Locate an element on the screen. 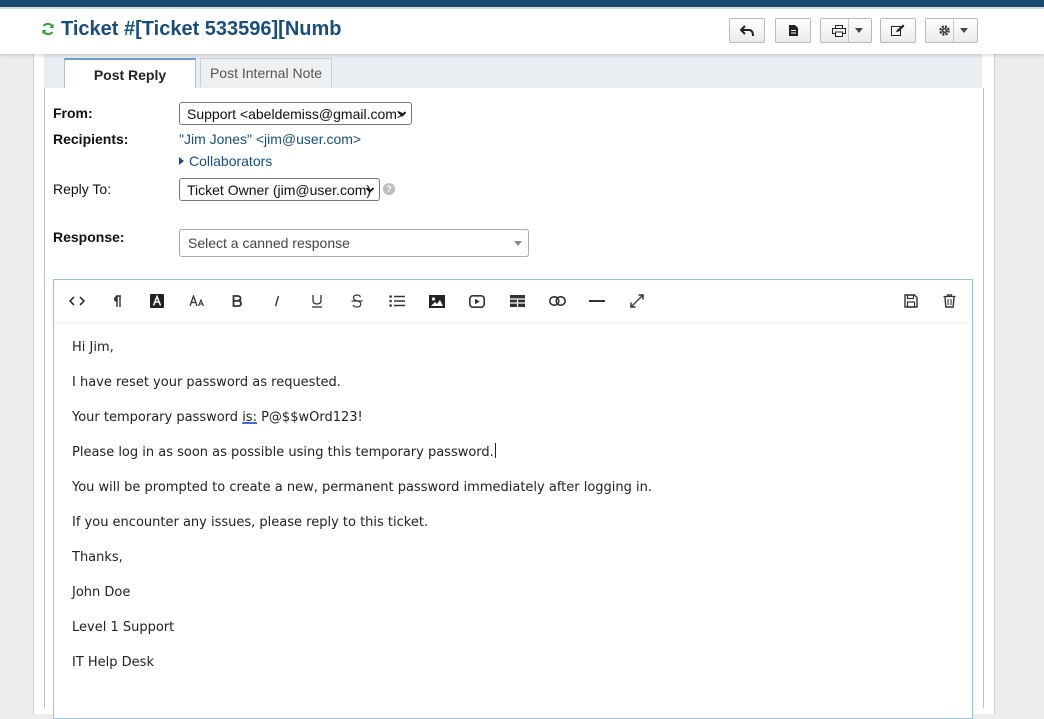  from-value: Support <abeldemiss@gmail.com> is located at coordinates (296, 113).